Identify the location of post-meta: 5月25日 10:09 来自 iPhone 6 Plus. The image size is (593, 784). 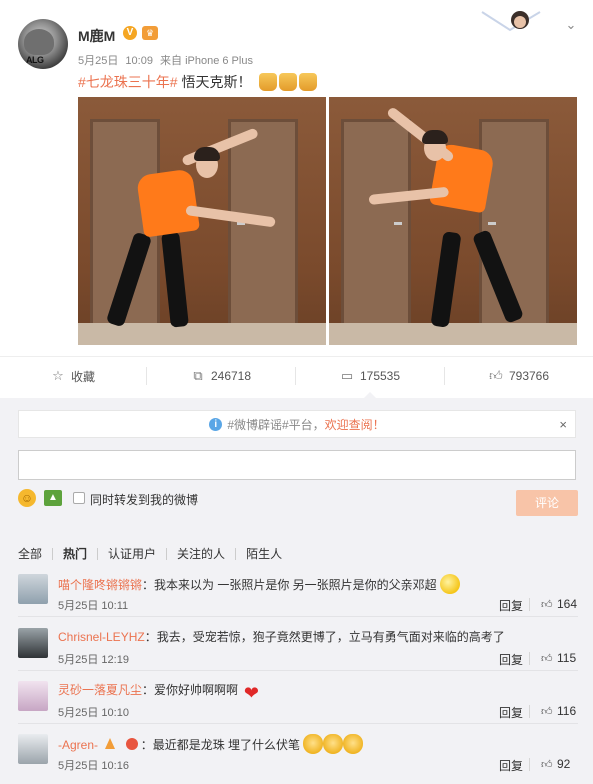
(167, 60).